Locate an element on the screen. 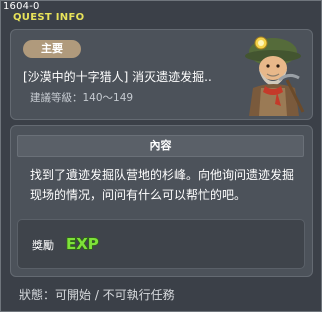 The height and width of the screenshot is (312, 322). quest-status: 狀態：可開始 / 不可執行任務 is located at coordinates (97, 295).